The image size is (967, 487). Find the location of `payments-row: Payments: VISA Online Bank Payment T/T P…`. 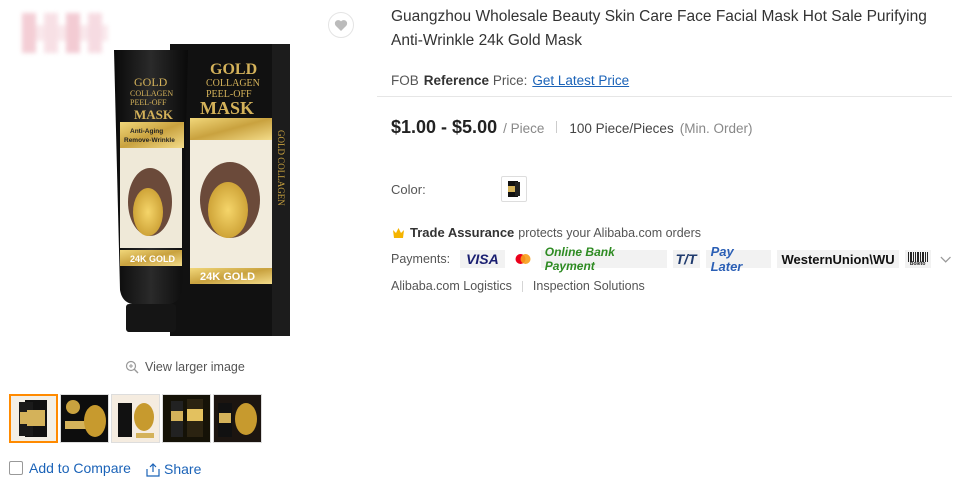

payments-row: Payments: VISA Online Bank Payment T/T P… is located at coordinates (671, 259).